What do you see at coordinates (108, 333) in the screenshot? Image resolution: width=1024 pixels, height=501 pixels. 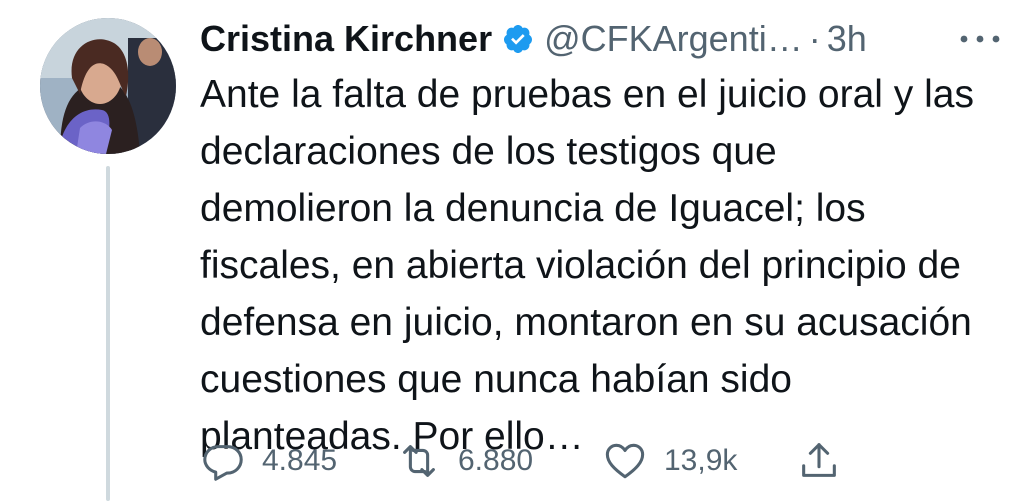 I see `thread-connector-line` at bounding box center [108, 333].